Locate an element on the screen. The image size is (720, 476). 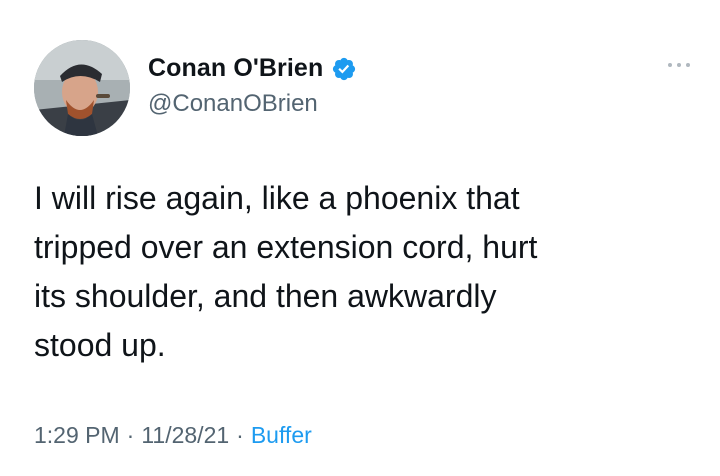
author-handle: @ConanOBrien is located at coordinates (233, 104).